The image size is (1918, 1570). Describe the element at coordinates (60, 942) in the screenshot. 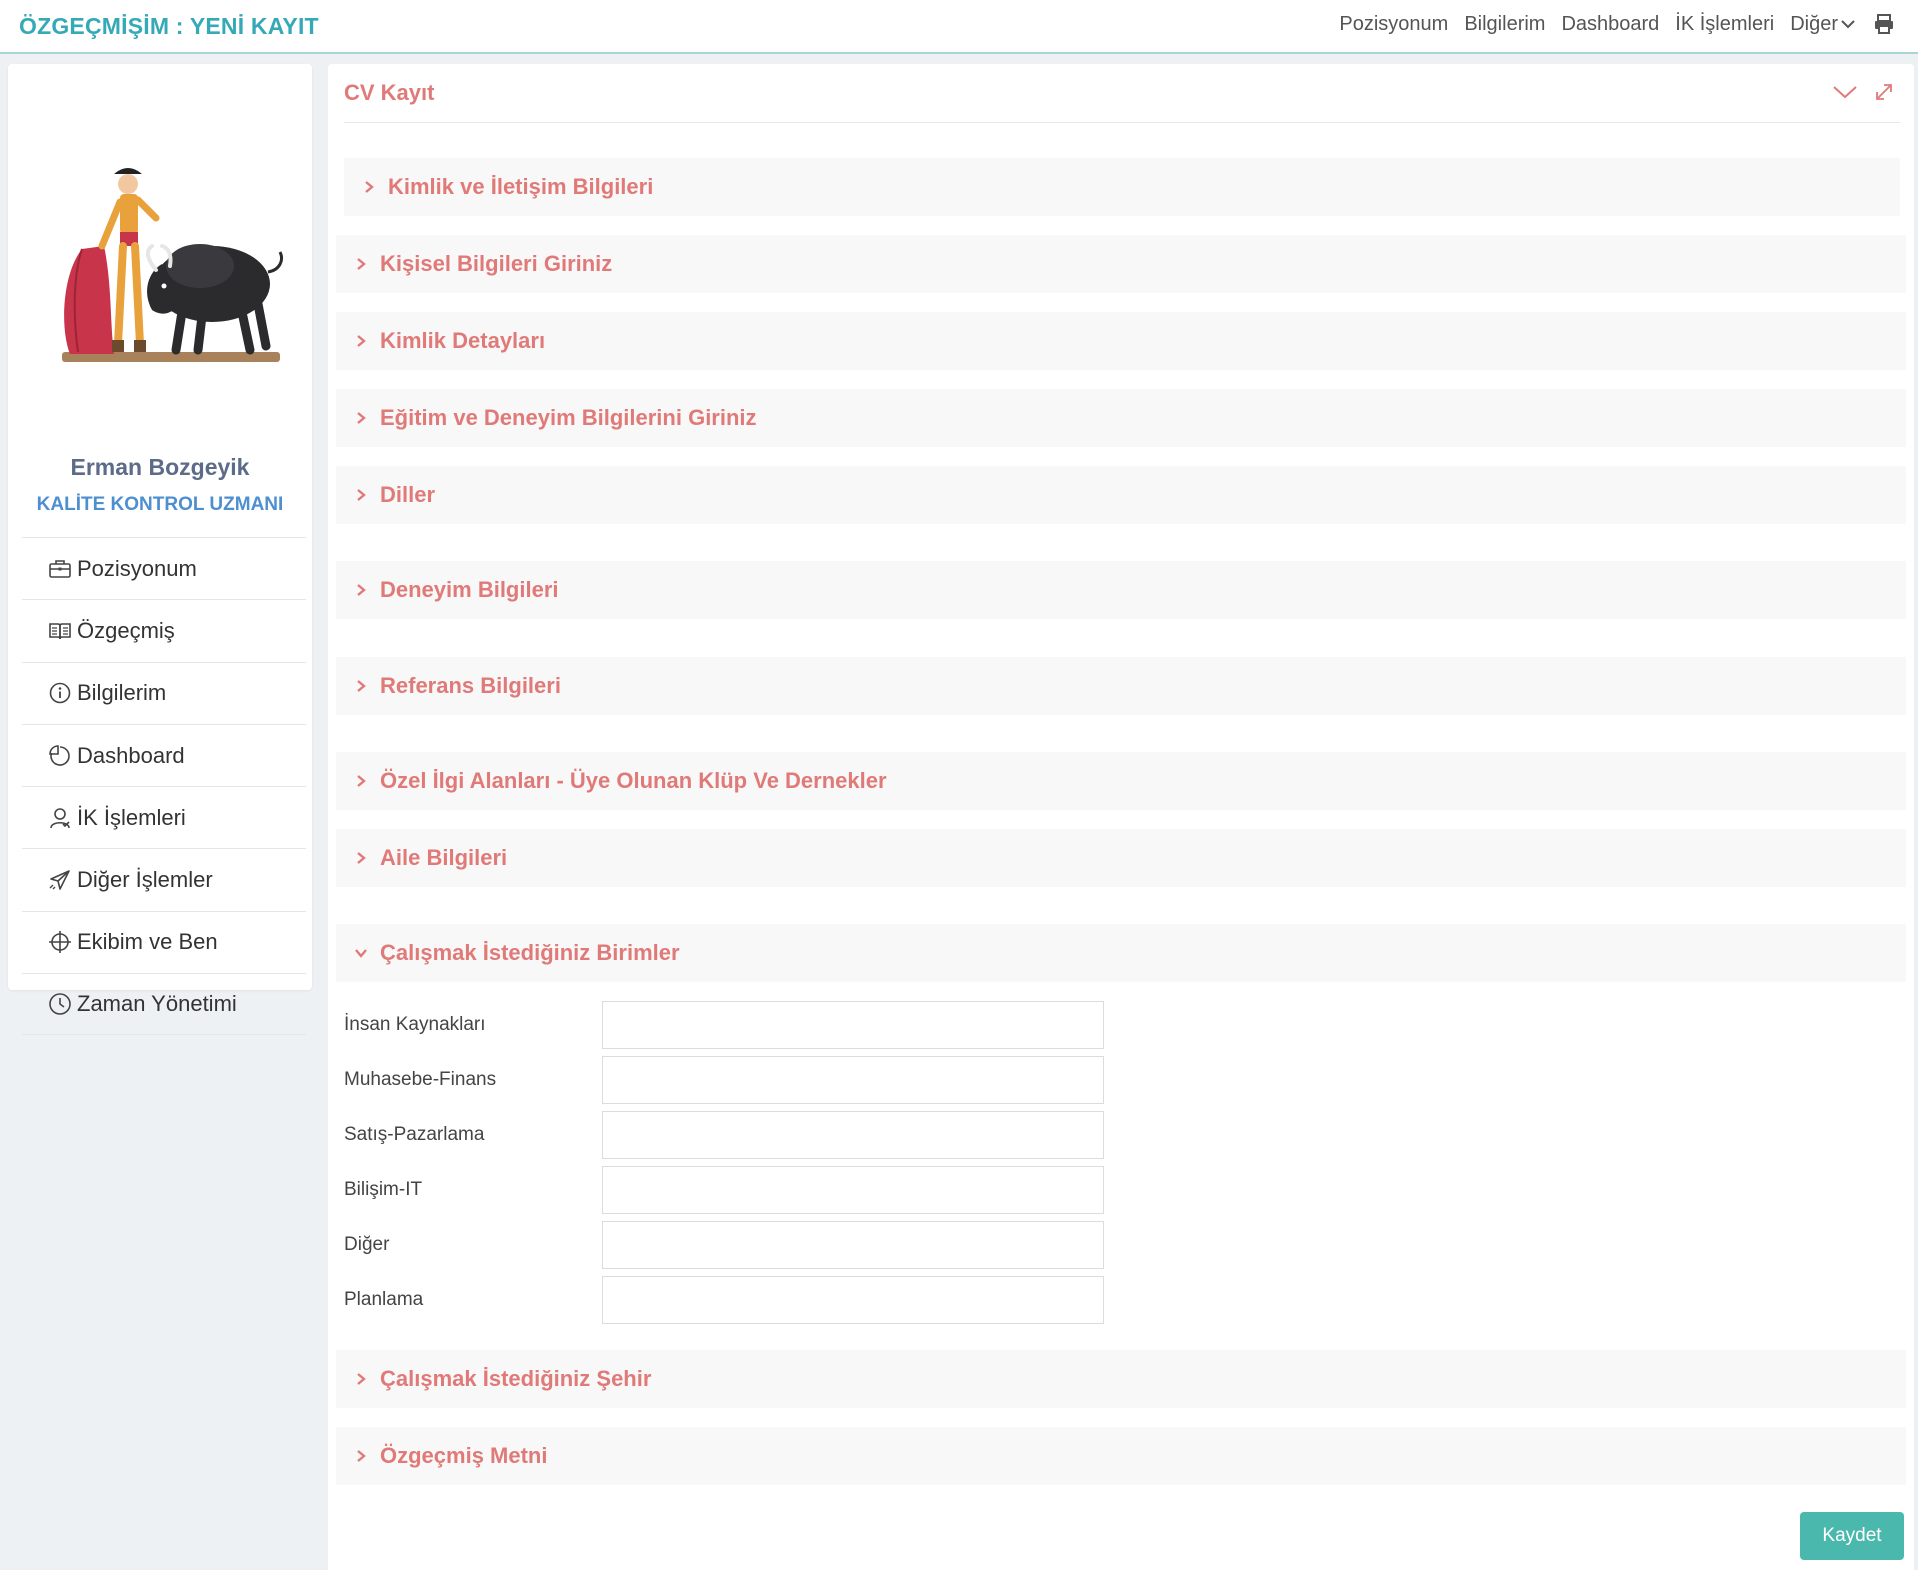

I see `target-icon` at that location.